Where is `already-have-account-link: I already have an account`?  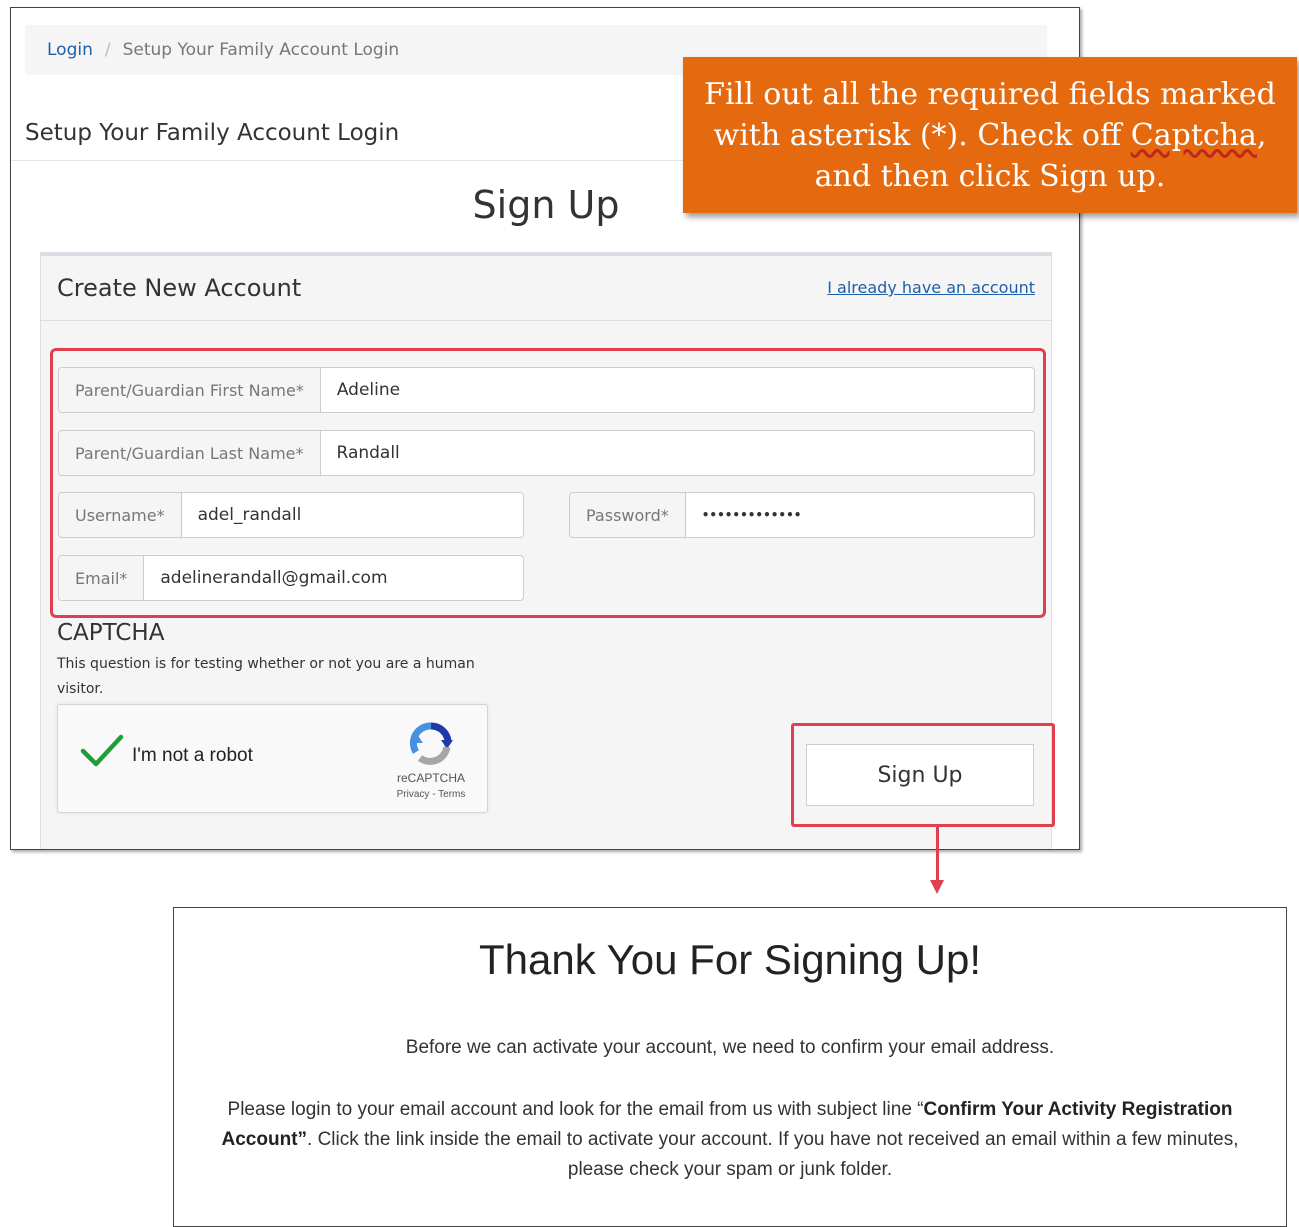 already-have-account-link: I already have an account is located at coordinates (931, 287).